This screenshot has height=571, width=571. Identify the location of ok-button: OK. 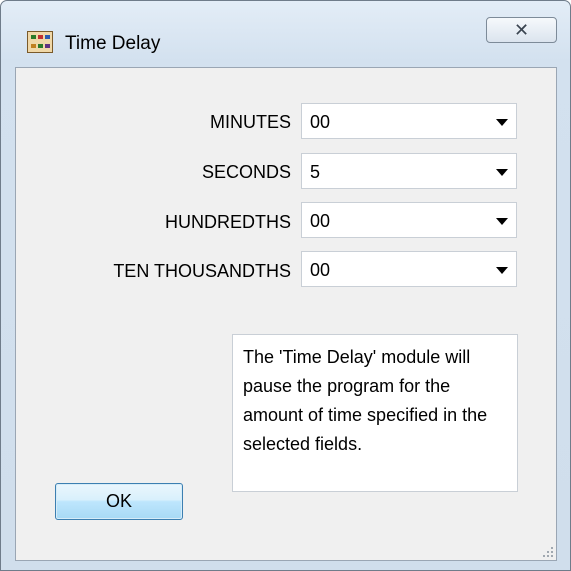
(119, 501).